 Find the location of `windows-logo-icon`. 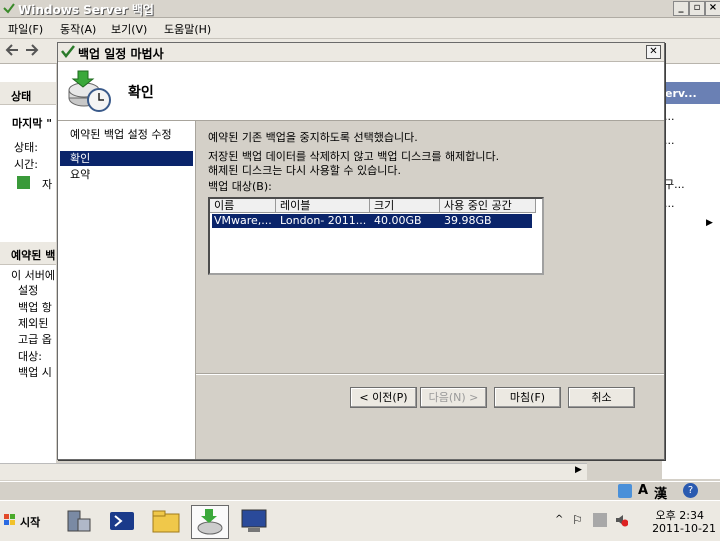

windows-logo-icon is located at coordinates (10, 520).